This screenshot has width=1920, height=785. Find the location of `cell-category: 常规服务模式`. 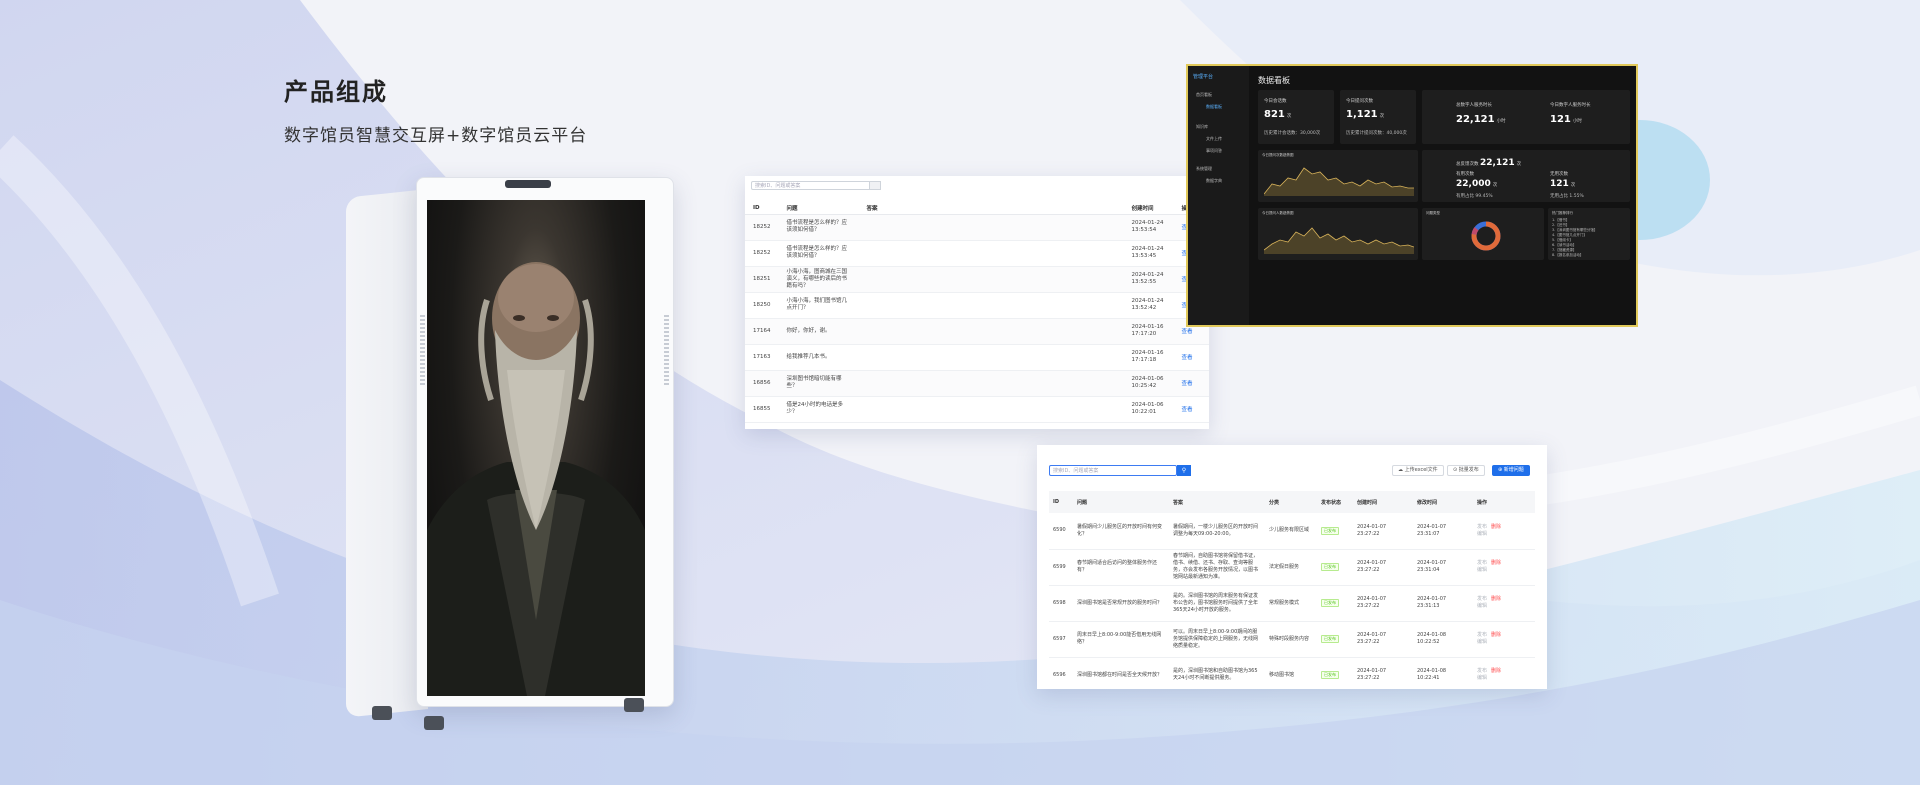

cell-category: 常规服务模式 is located at coordinates (1291, 603).